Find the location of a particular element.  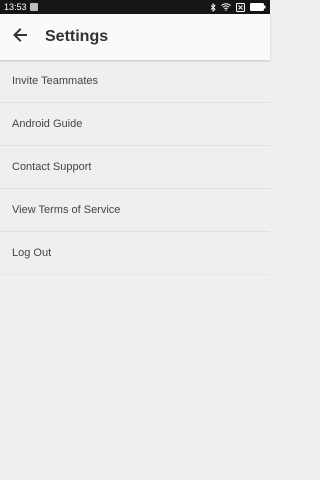

back-button is located at coordinates (20, 37).